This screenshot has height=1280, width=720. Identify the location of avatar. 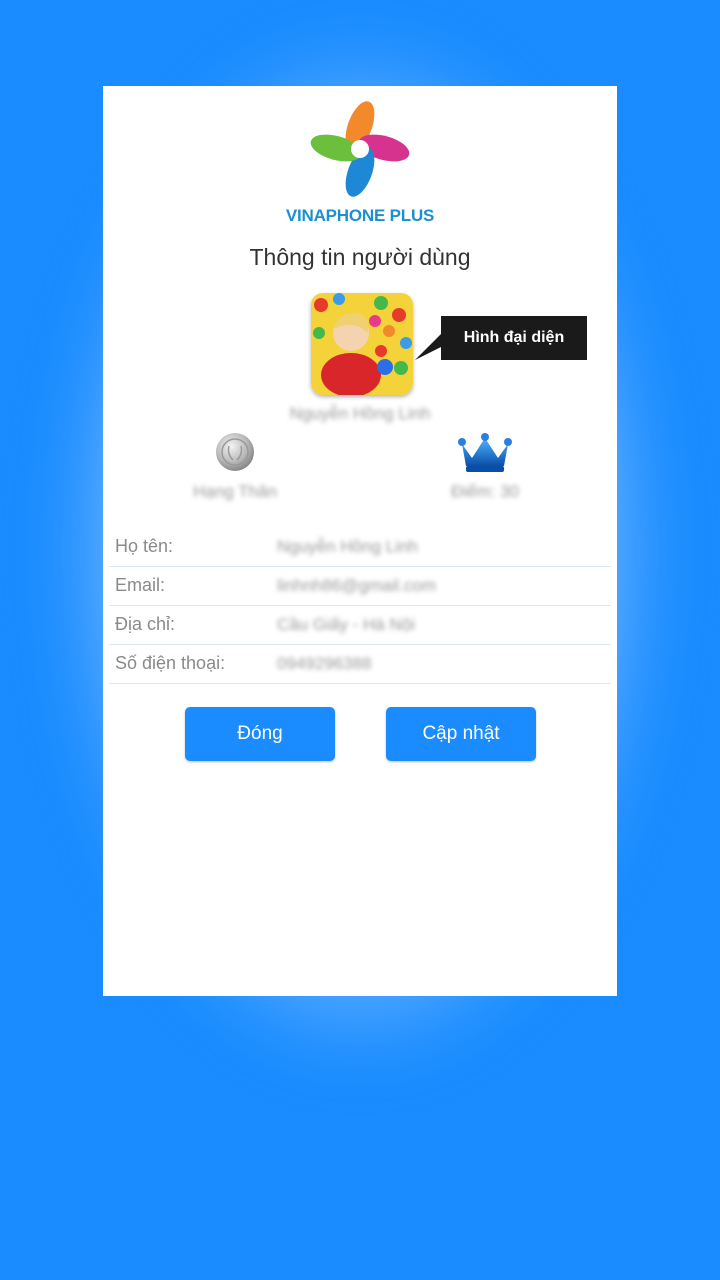
(362, 344).